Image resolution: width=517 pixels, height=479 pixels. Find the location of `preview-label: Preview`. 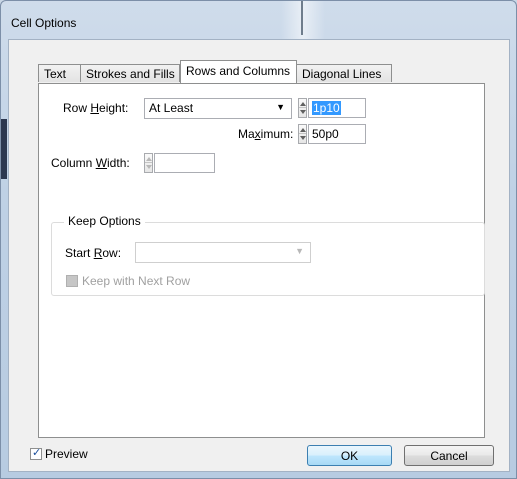

preview-label: Preview is located at coordinates (66, 454).